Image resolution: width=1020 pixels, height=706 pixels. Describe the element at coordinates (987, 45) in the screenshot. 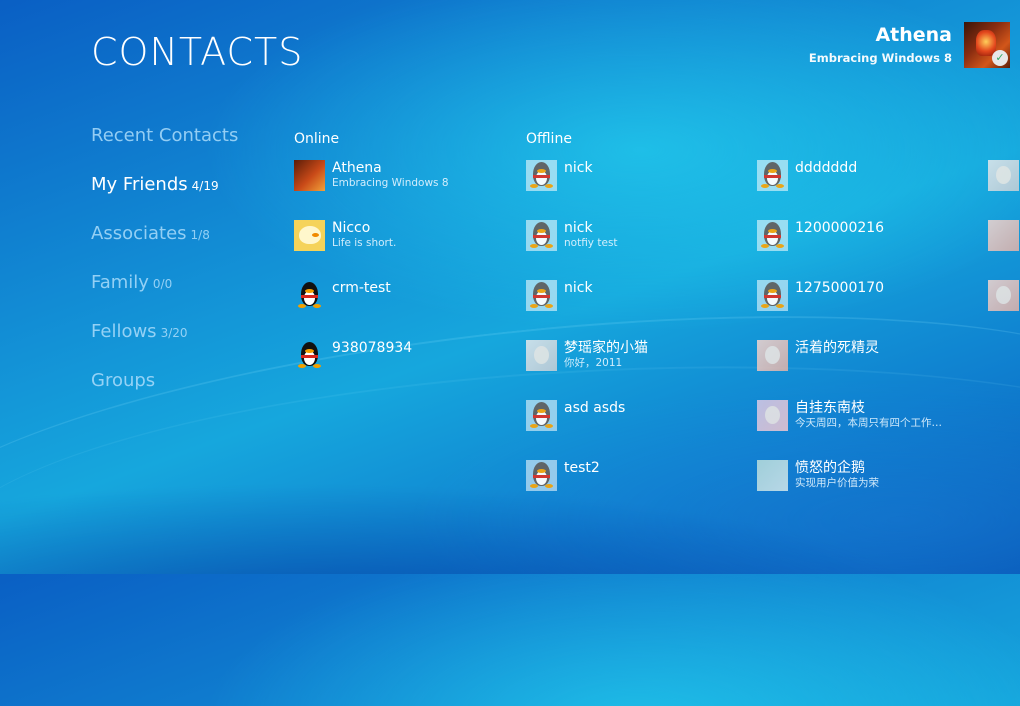

I see `user-avatar: ✓` at that location.